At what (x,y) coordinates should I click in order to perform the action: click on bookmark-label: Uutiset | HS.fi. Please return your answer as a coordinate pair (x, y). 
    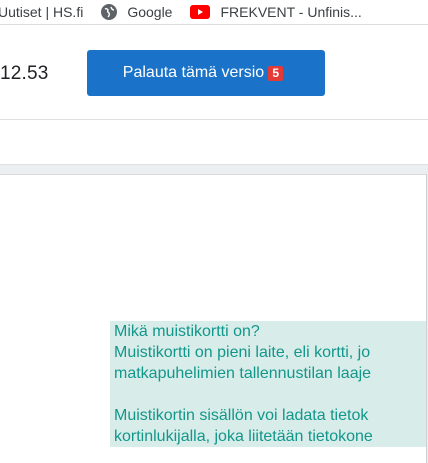
    Looking at the image, I should click on (42, 12).